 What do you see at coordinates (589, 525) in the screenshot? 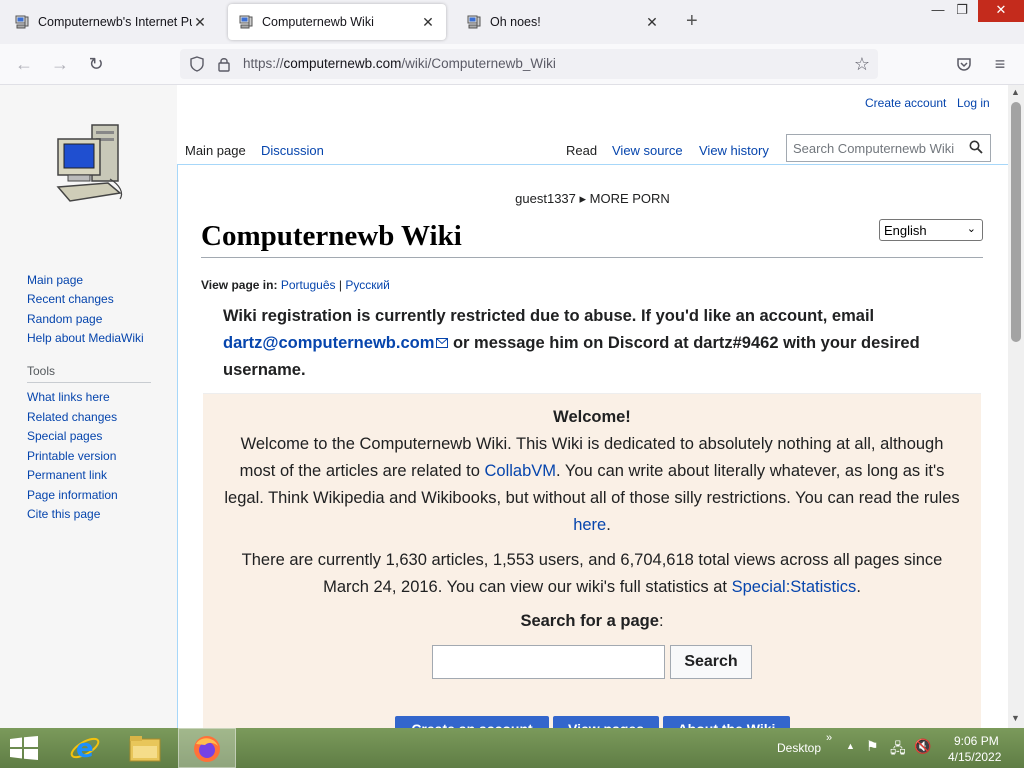
I see `rules-link: here` at bounding box center [589, 525].